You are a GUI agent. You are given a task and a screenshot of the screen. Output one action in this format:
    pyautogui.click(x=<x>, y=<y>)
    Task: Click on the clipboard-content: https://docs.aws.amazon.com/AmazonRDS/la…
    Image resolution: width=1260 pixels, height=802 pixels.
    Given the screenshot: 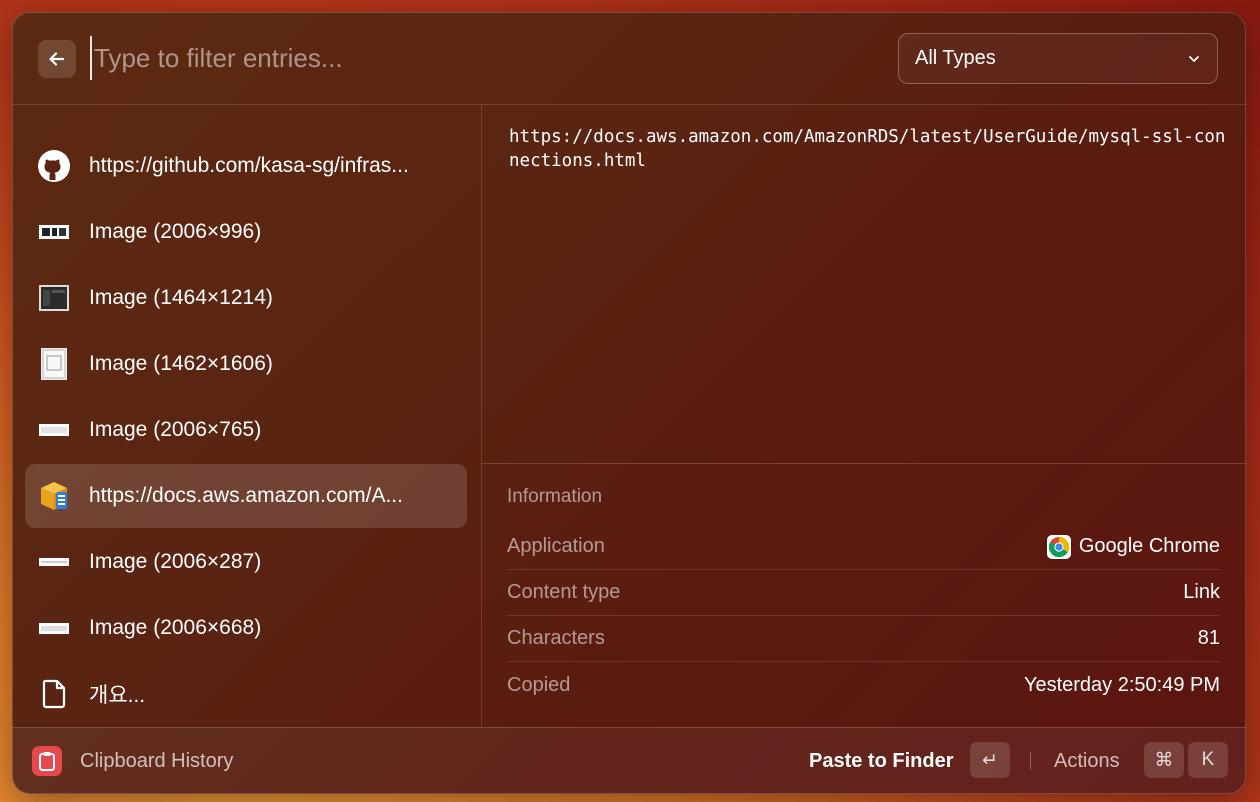 What is the action you would take?
    pyautogui.click(x=867, y=149)
    